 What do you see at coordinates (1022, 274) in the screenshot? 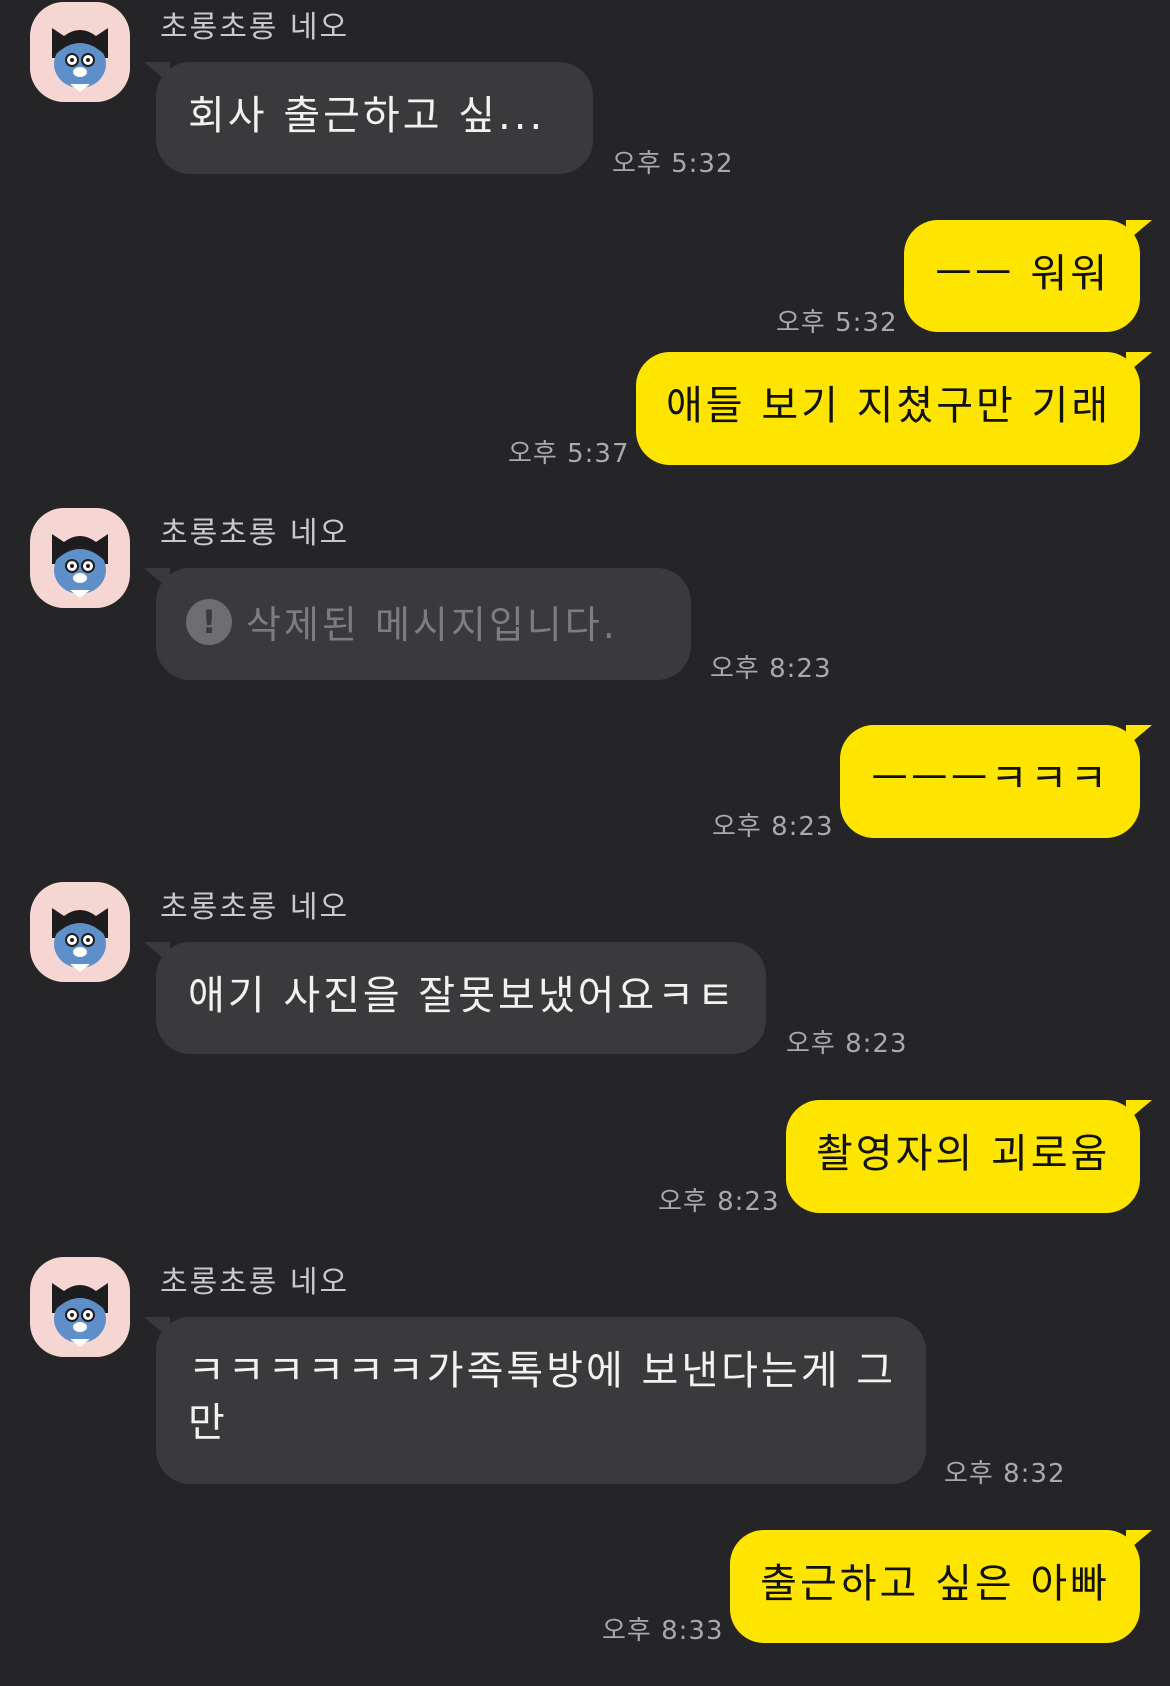
I see `message-text: ㅡㅡ 워워` at bounding box center [1022, 274].